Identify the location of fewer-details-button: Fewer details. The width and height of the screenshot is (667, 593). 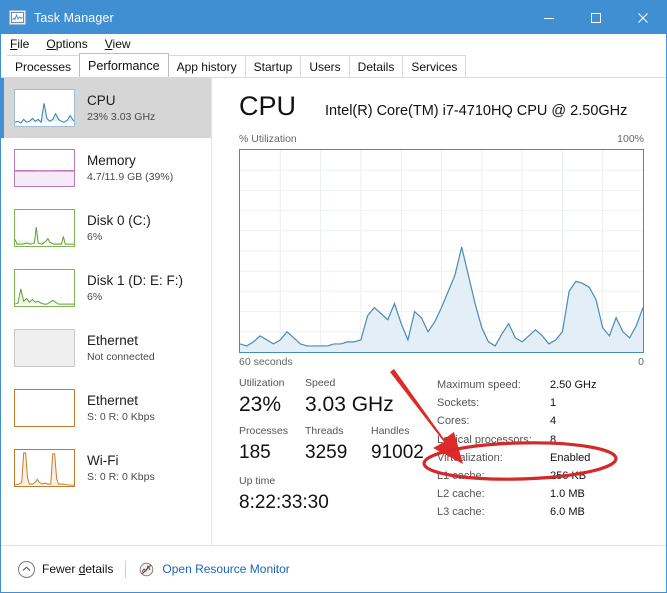
(65, 569).